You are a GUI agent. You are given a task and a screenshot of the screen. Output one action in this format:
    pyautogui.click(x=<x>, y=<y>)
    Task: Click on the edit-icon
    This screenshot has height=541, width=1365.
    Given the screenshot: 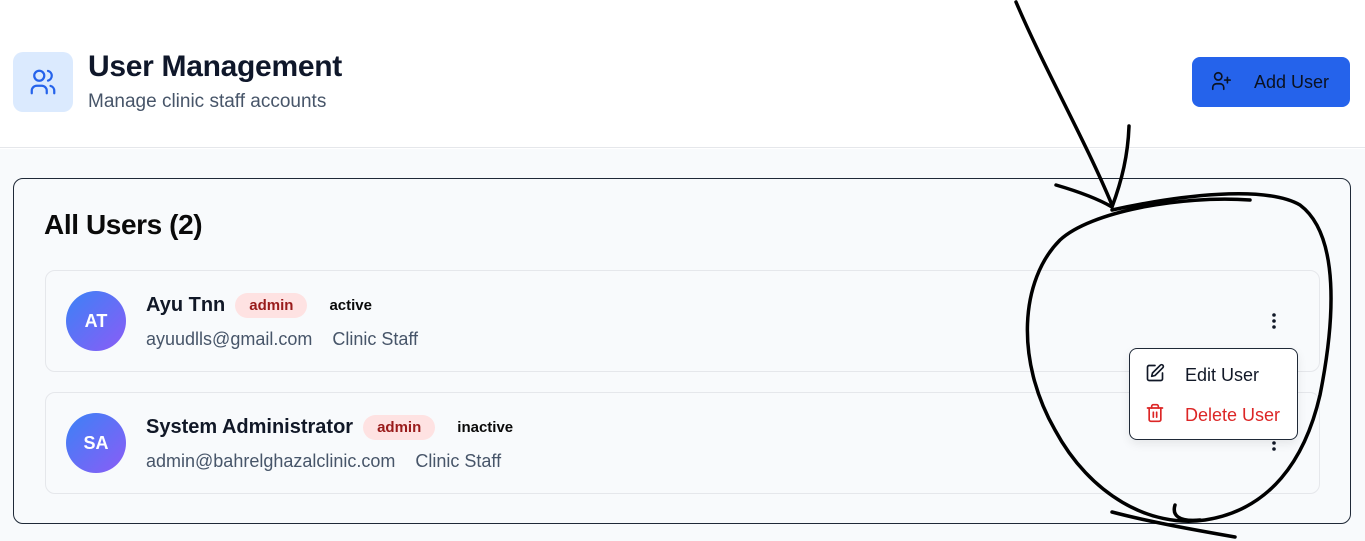 What is the action you would take?
    pyautogui.click(x=1155, y=375)
    